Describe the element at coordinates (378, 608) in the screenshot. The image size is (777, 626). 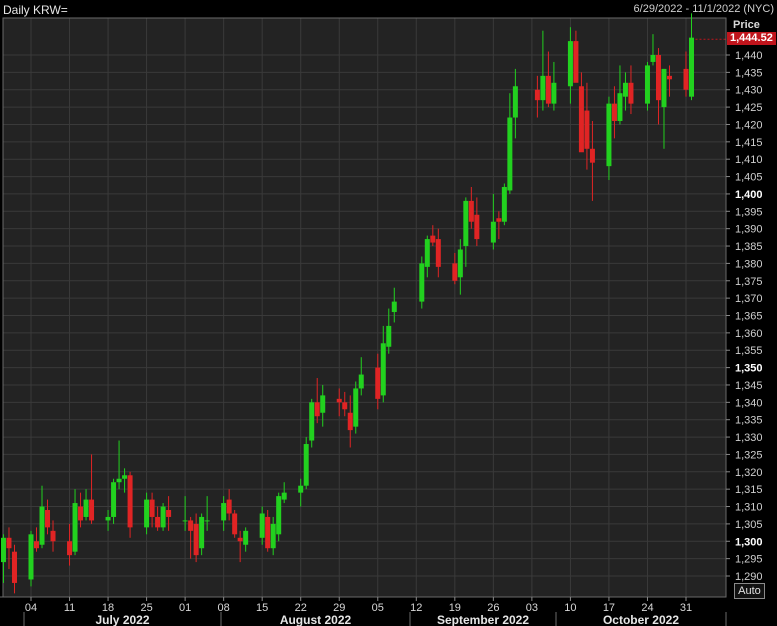
I see `x-tick-label: 05` at that location.